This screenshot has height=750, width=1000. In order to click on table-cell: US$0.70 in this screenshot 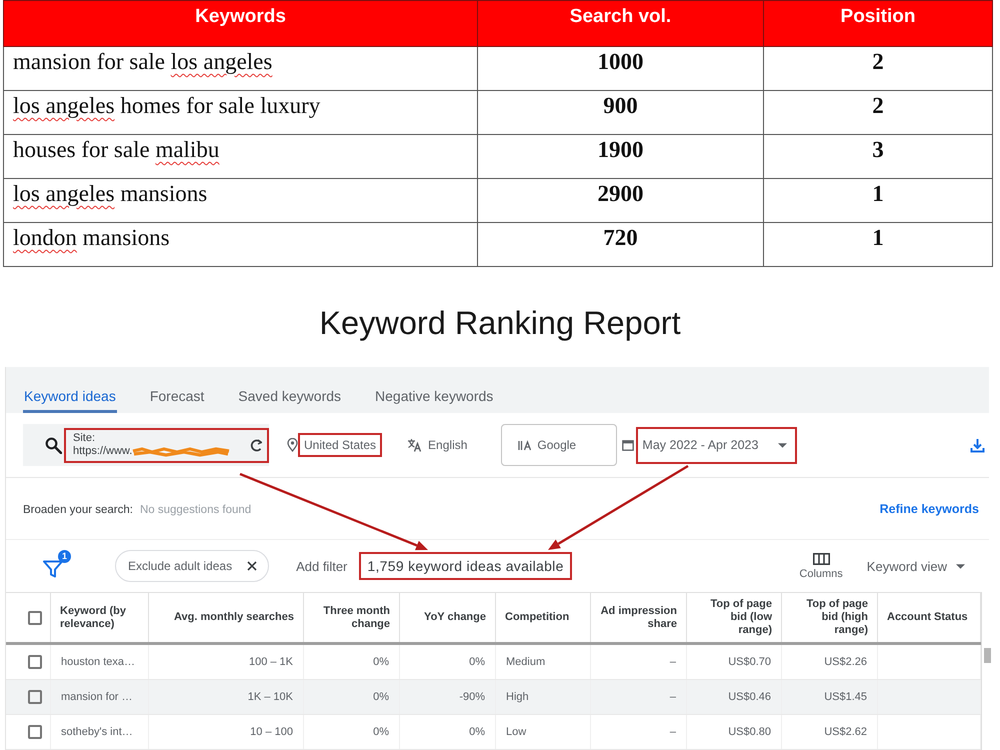, I will do `click(734, 662)`.